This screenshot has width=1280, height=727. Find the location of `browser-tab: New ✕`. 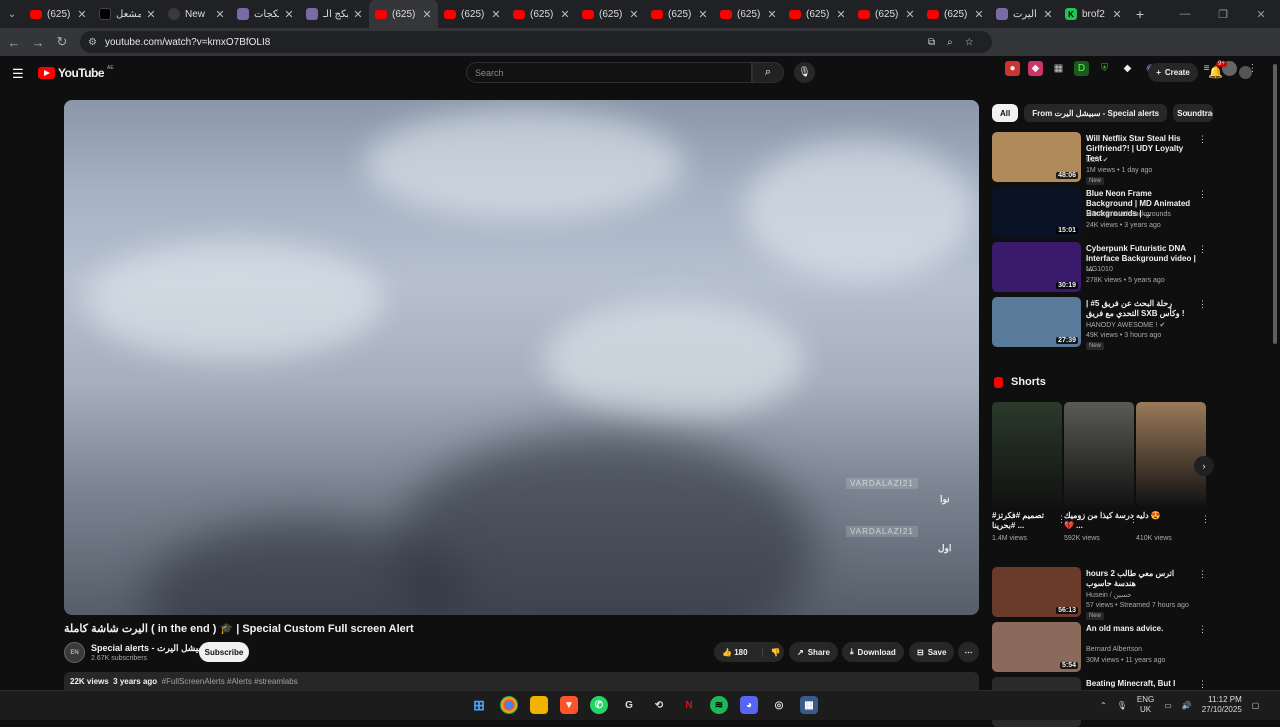

browser-tab: New ✕ is located at coordinates (196, 14).